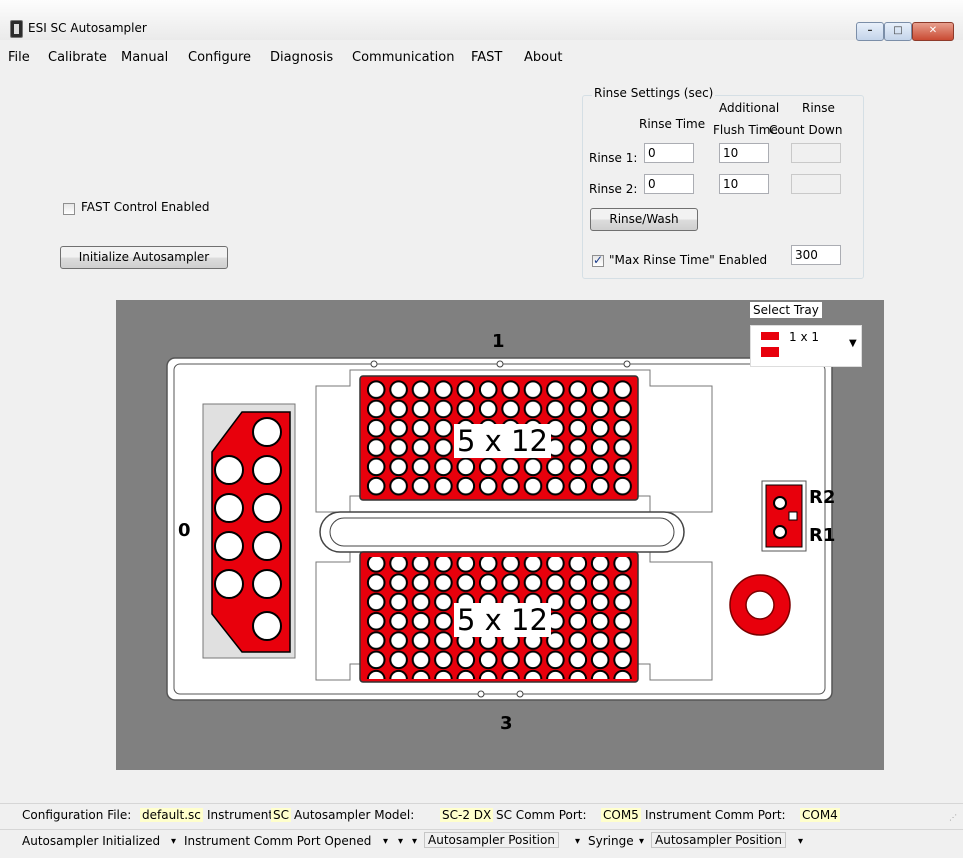  I want to click on config-file-value: default.sc, so click(171, 815).